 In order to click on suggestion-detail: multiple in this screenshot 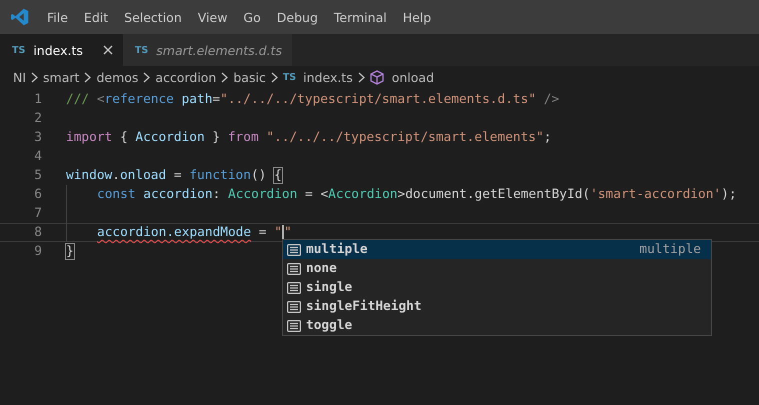, I will do `click(670, 249)`.